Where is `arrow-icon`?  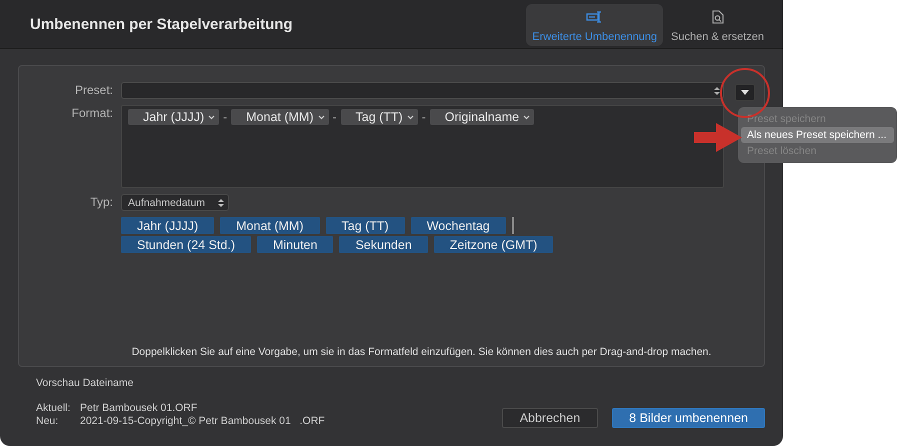 arrow-icon is located at coordinates (718, 137).